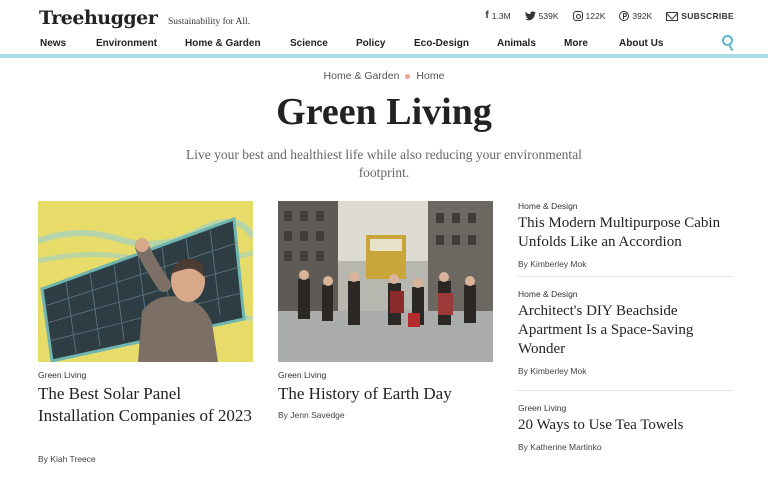 This screenshot has width=768, height=480. What do you see at coordinates (516, 43) in the screenshot?
I see `nav-item-animals: Animals` at bounding box center [516, 43].